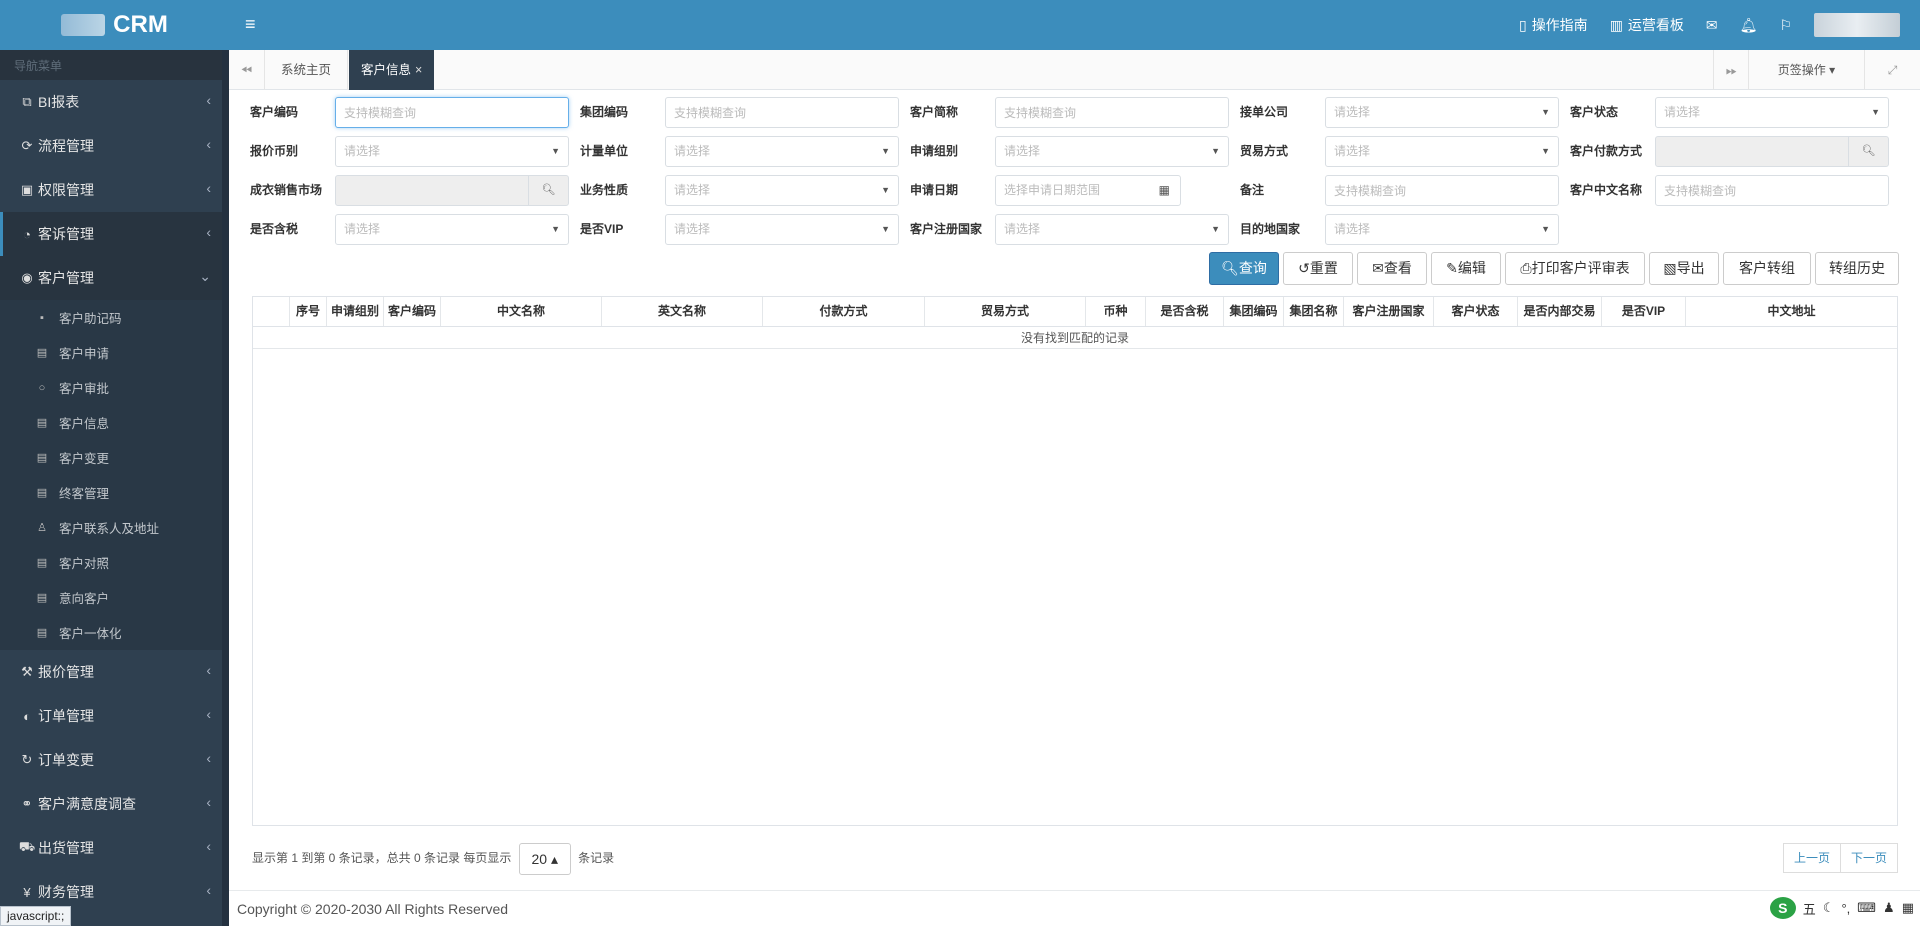 This screenshot has height=926, width=1920. What do you see at coordinates (114, 804) in the screenshot?
I see `menu-item-survey: ⚭ 客户满意度调查 ‹` at bounding box center [114, 804].